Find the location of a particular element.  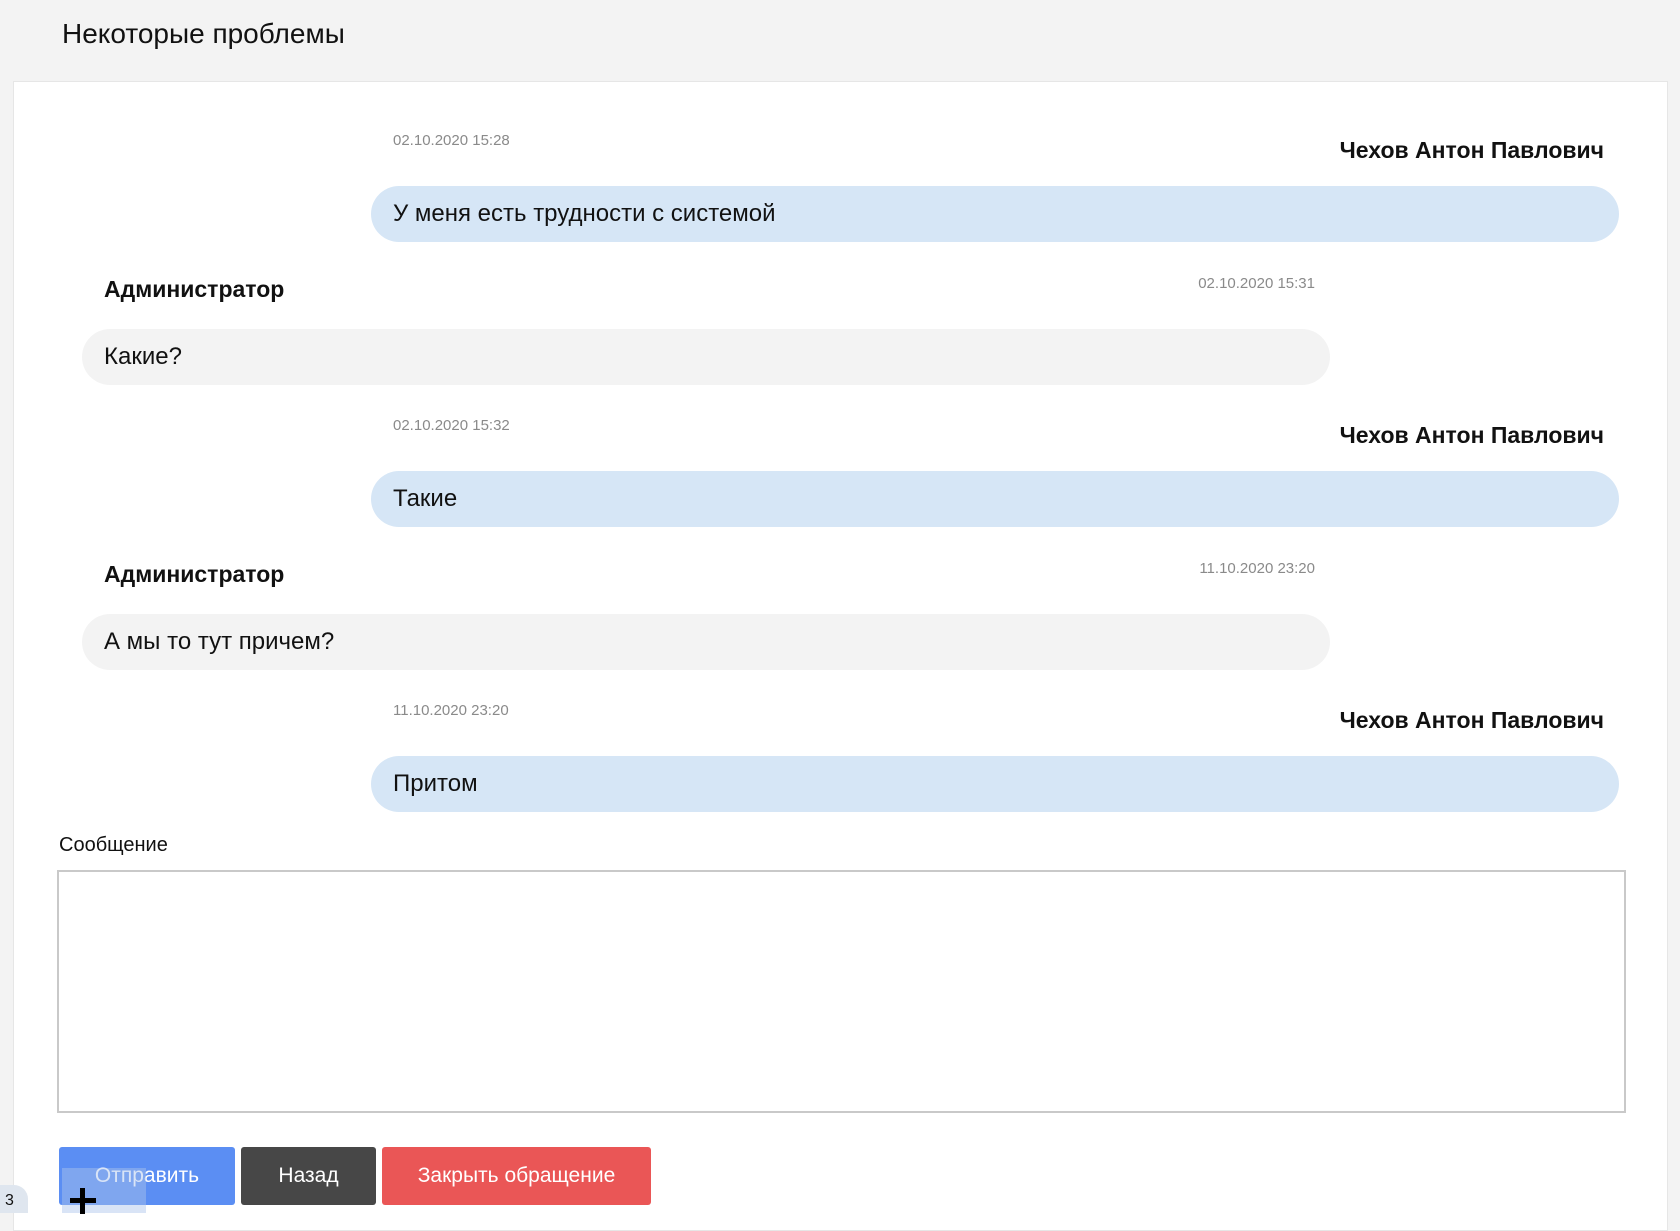

message-meta: Администратор 02.10.2020 15:31 is located at coordinates (706, 302).